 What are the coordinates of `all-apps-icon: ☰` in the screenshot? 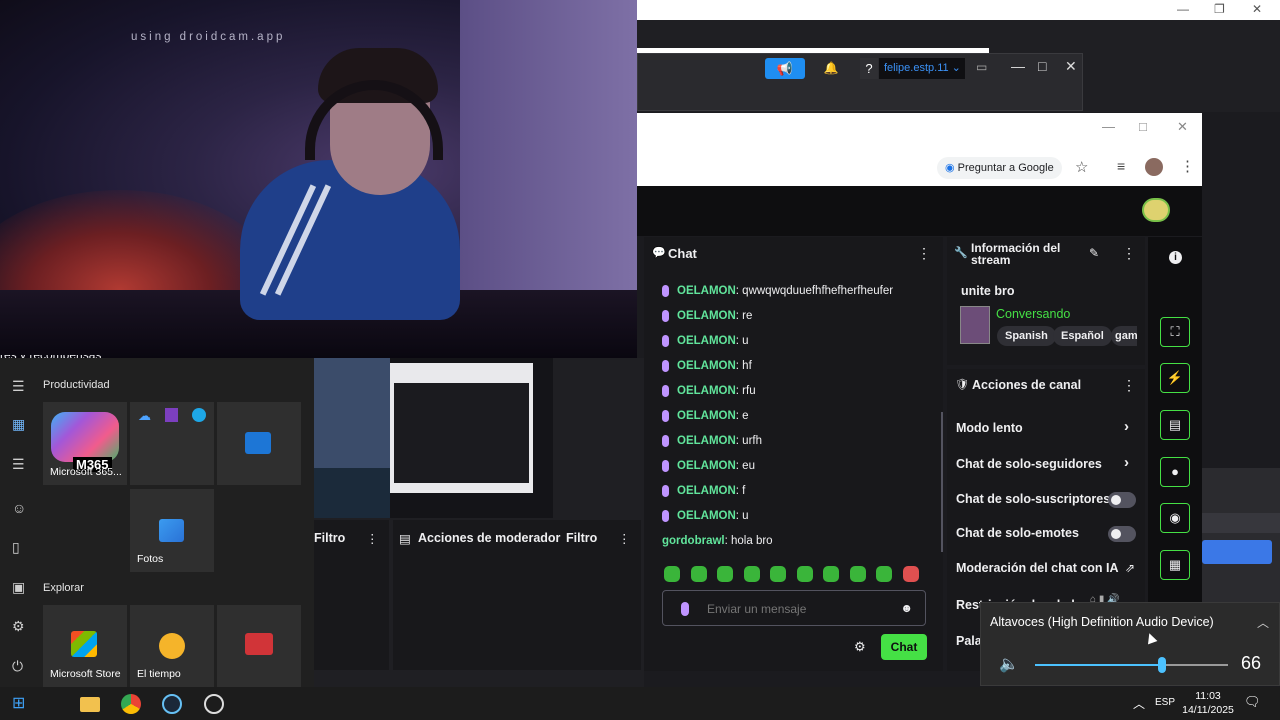 It's located at (18, 464).